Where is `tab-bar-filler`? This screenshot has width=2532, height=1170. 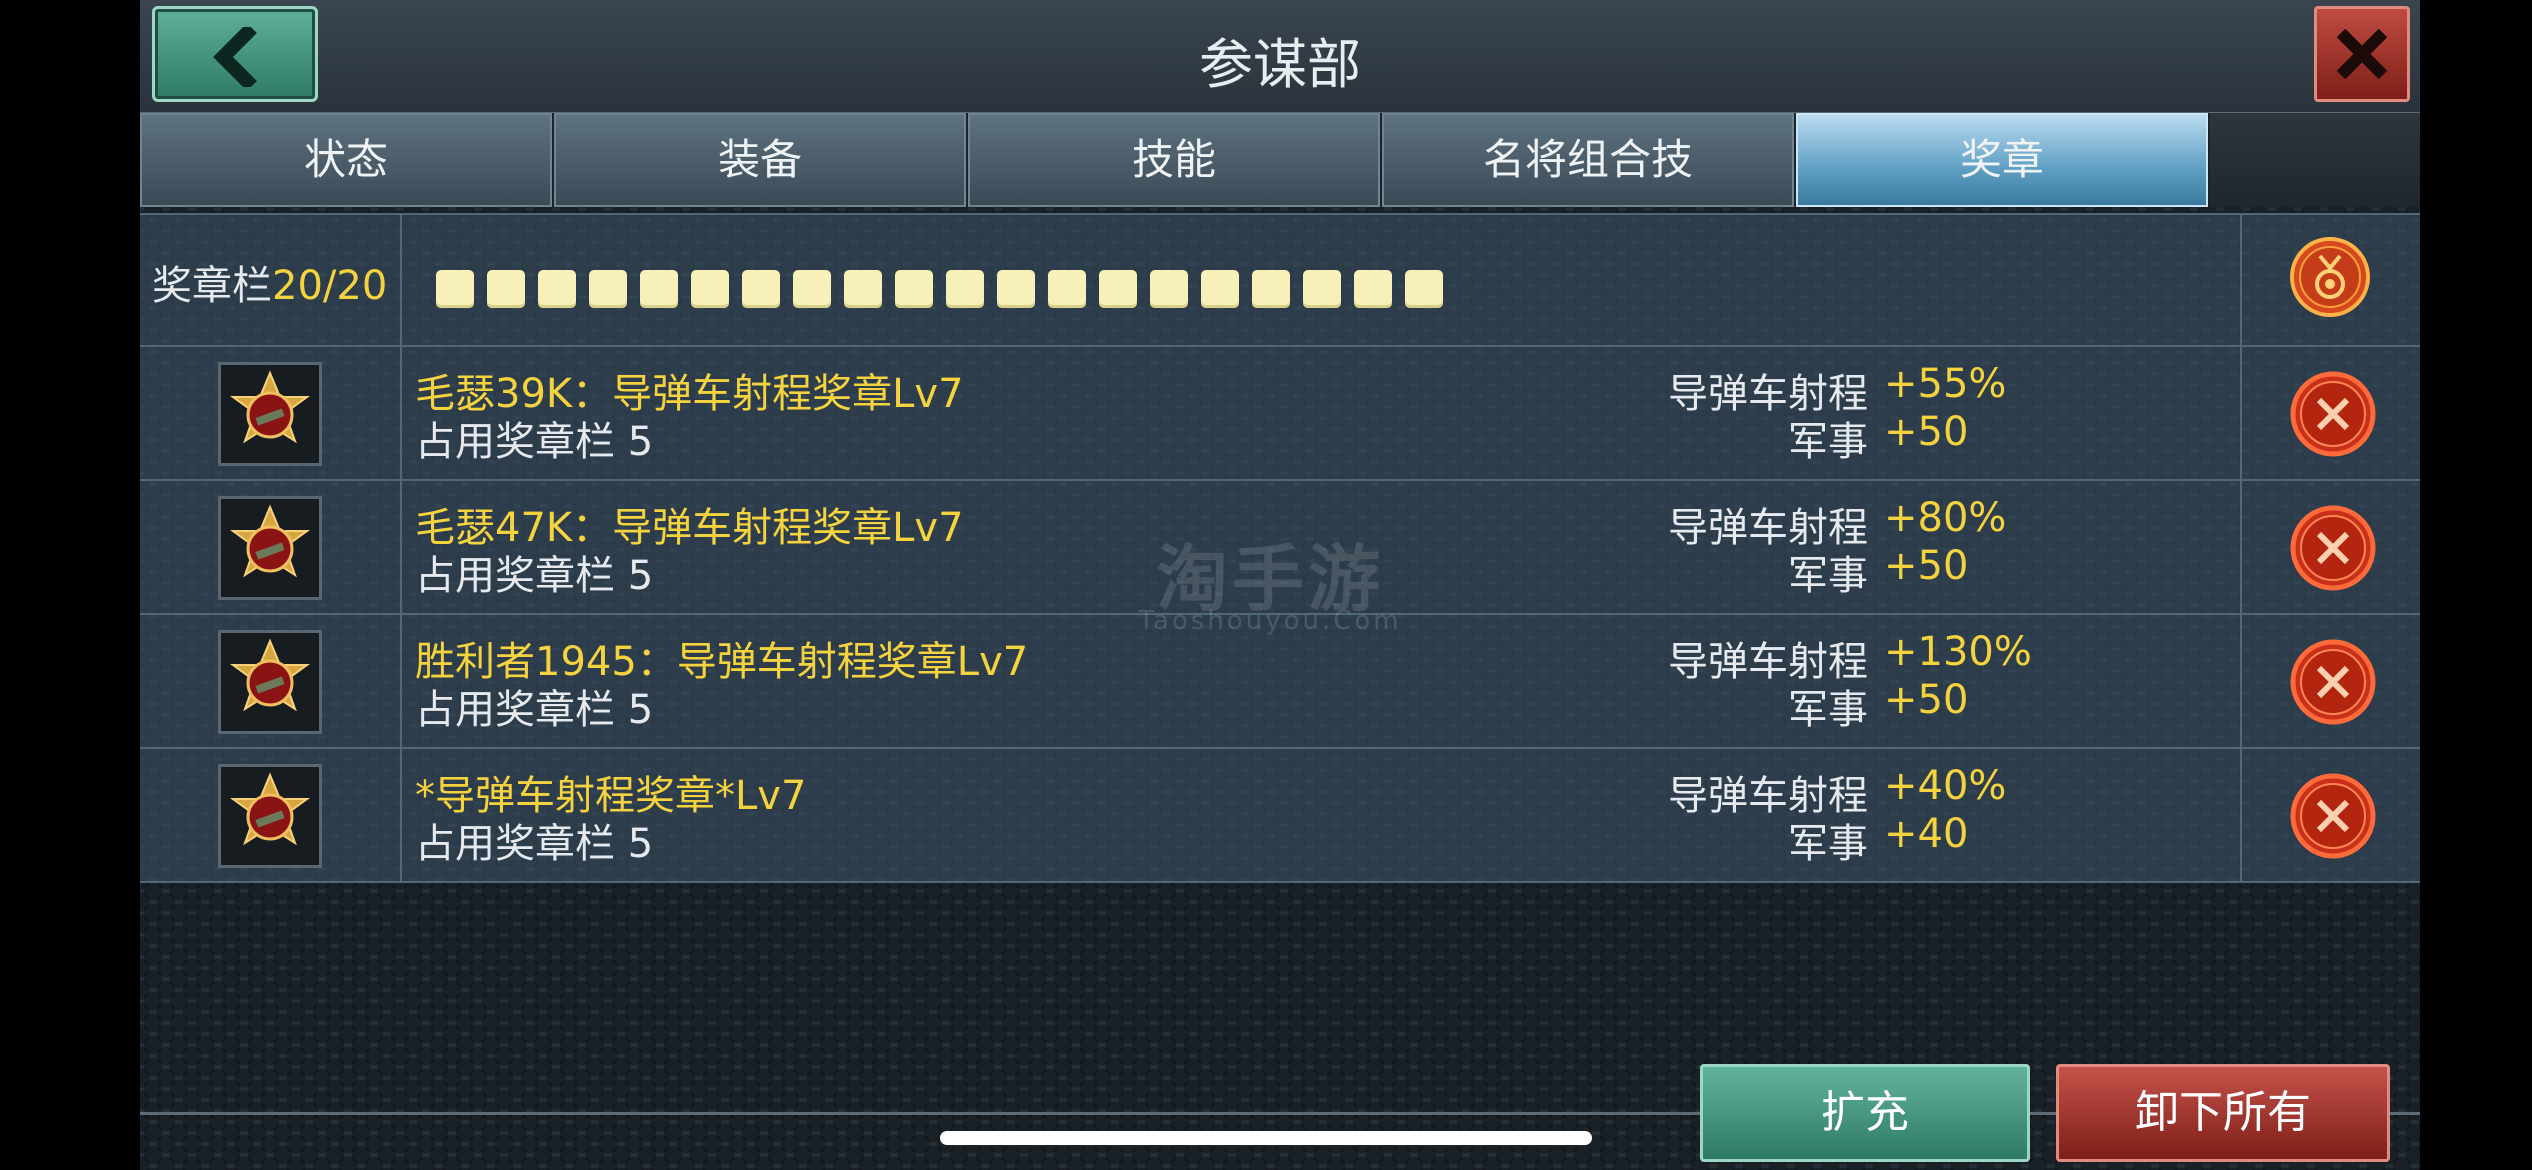 tab-bar-filler is located at coordinates (2315, 160).